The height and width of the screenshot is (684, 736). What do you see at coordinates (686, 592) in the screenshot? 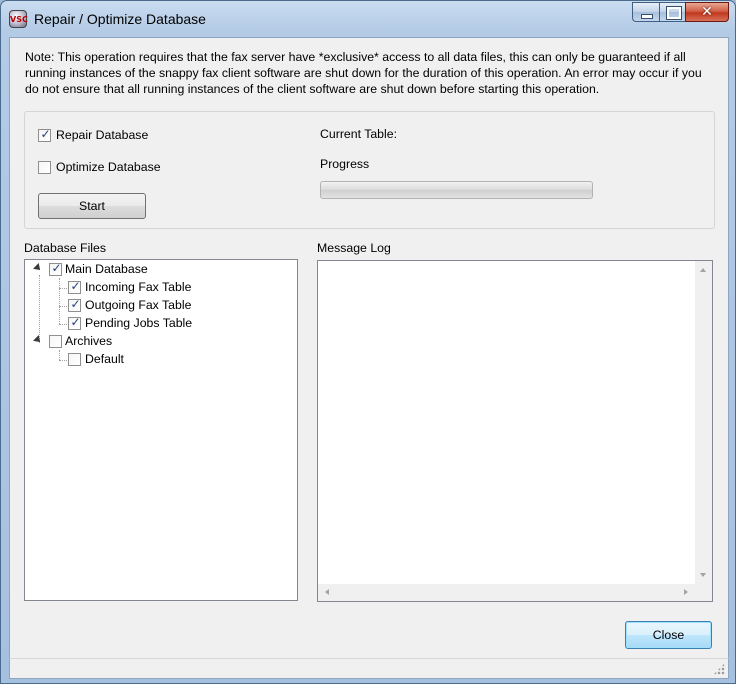
I see `scroll-right-arrow-icon` at bounding box center [686, 592].